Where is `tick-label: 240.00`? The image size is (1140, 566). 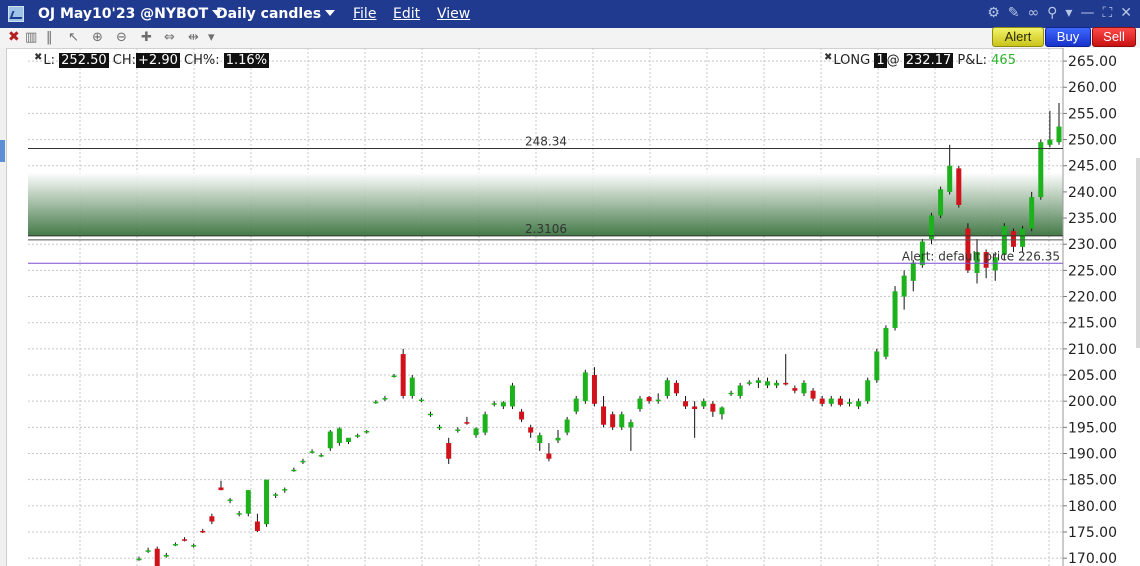
tick-label: 240.00 is located at coordinates (1092, 193).